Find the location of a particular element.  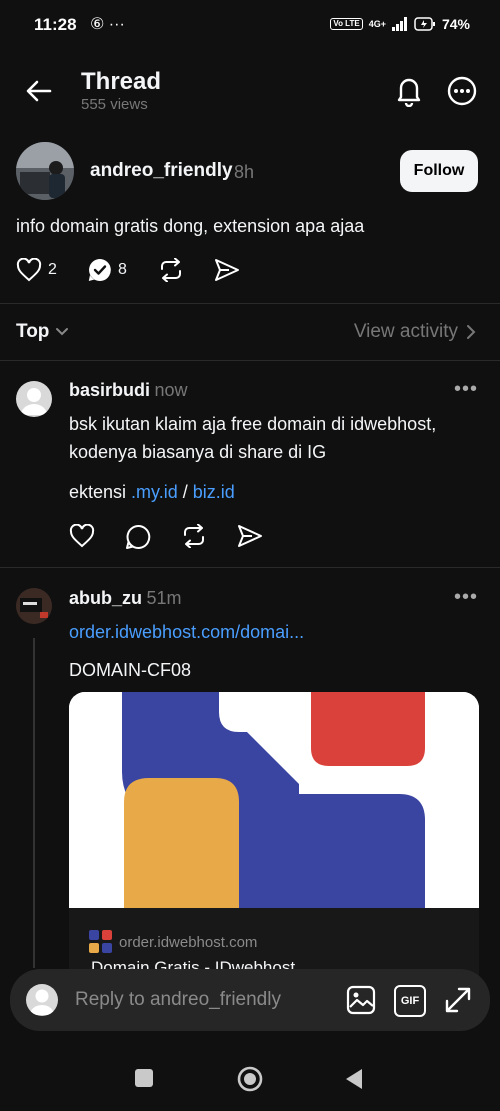

extension-prefix: ektensi is located at coordinates (100, 492).